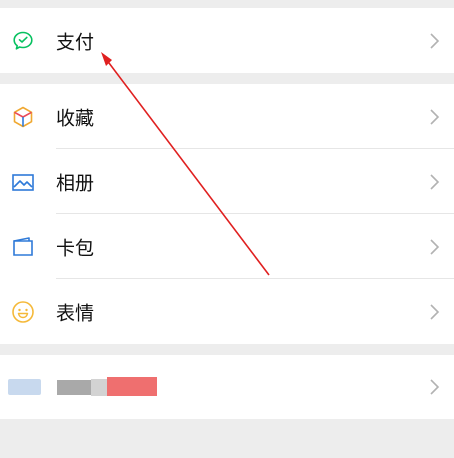 Image resolution: width=454 pixels, height=458 pixels. I want to click on menu-item-cards: 卡包, so click(227, 246).